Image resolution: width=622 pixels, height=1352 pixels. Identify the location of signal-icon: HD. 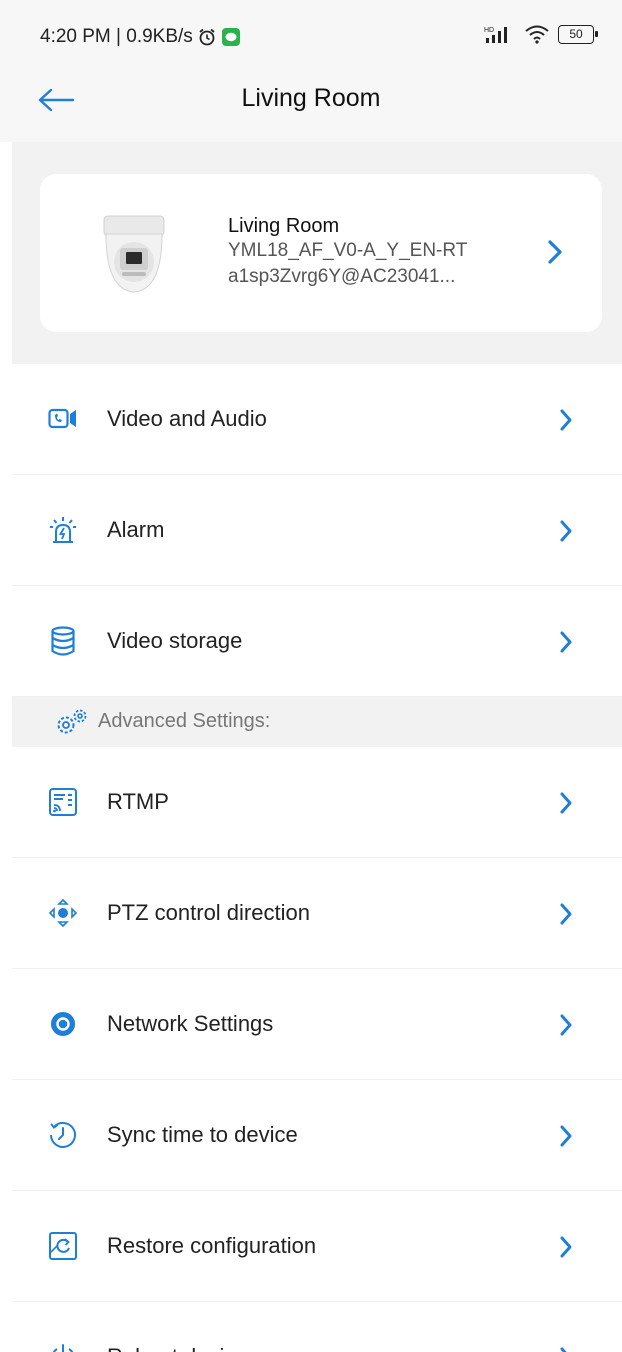
(495, 35).